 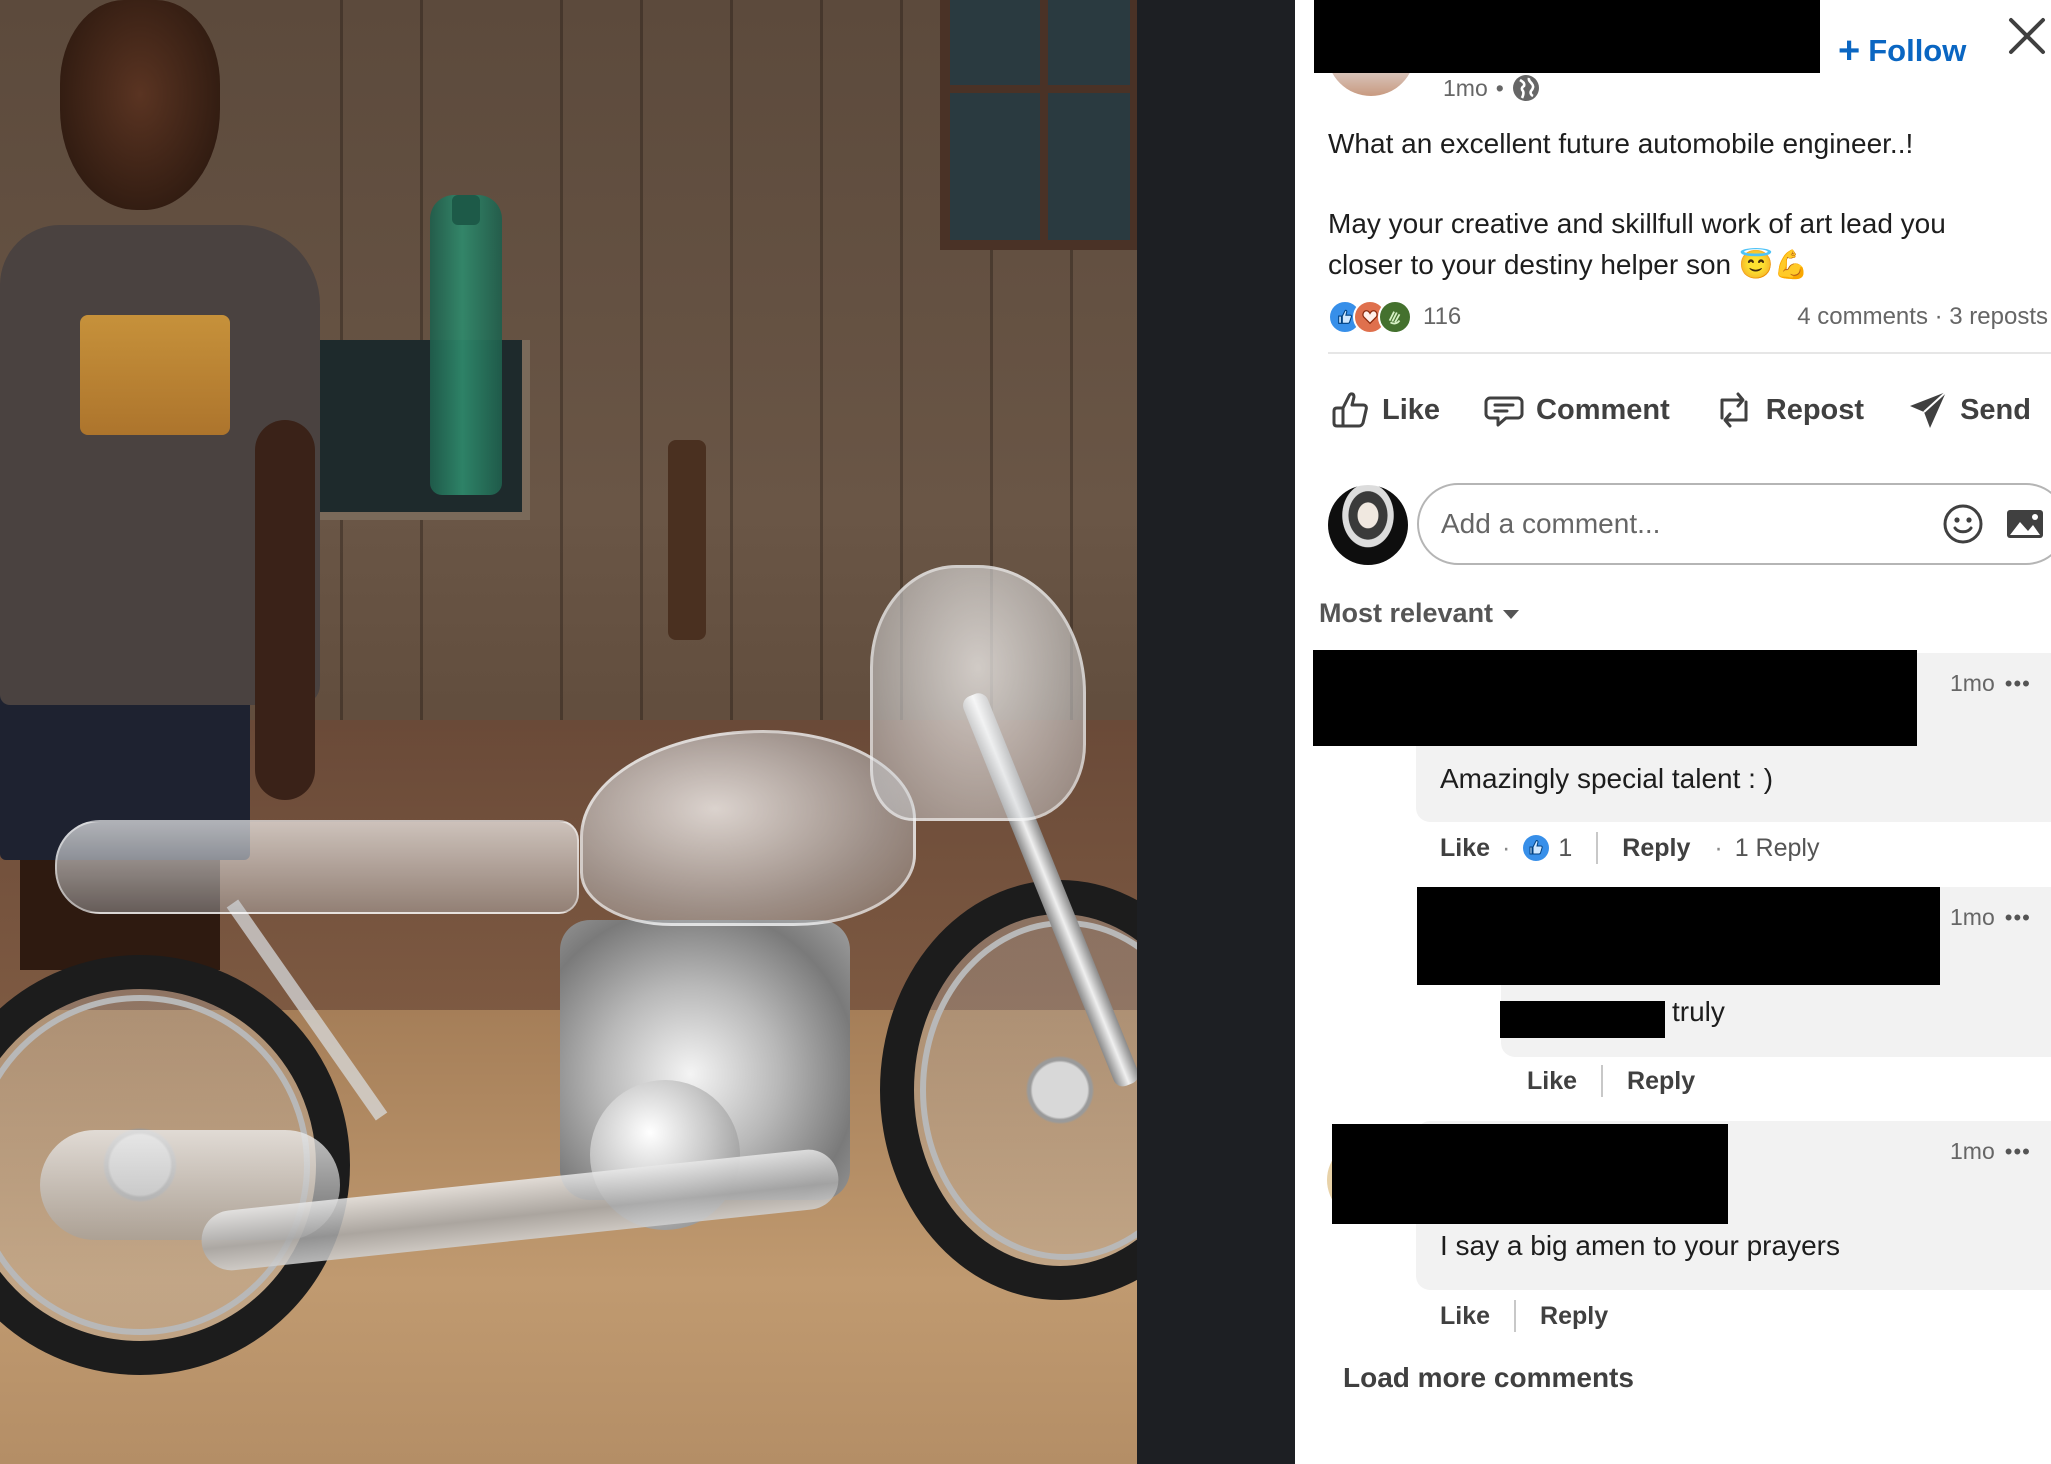 I want to click on send-label: Send, so click(x=1995, y=409).